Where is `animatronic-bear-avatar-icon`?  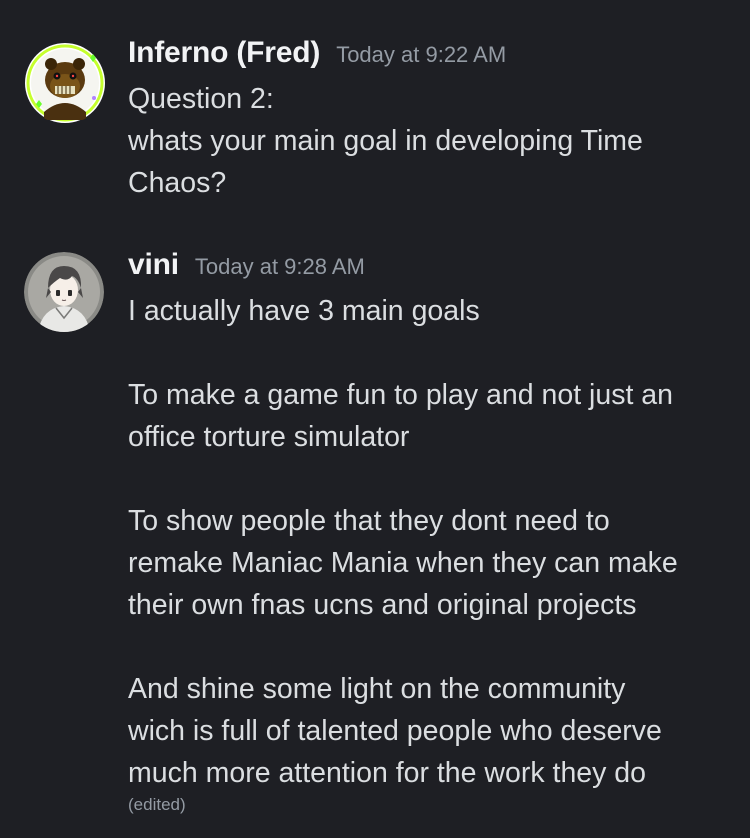
animatronic-bear-avatar-icon is located at coordinates (65, 83).